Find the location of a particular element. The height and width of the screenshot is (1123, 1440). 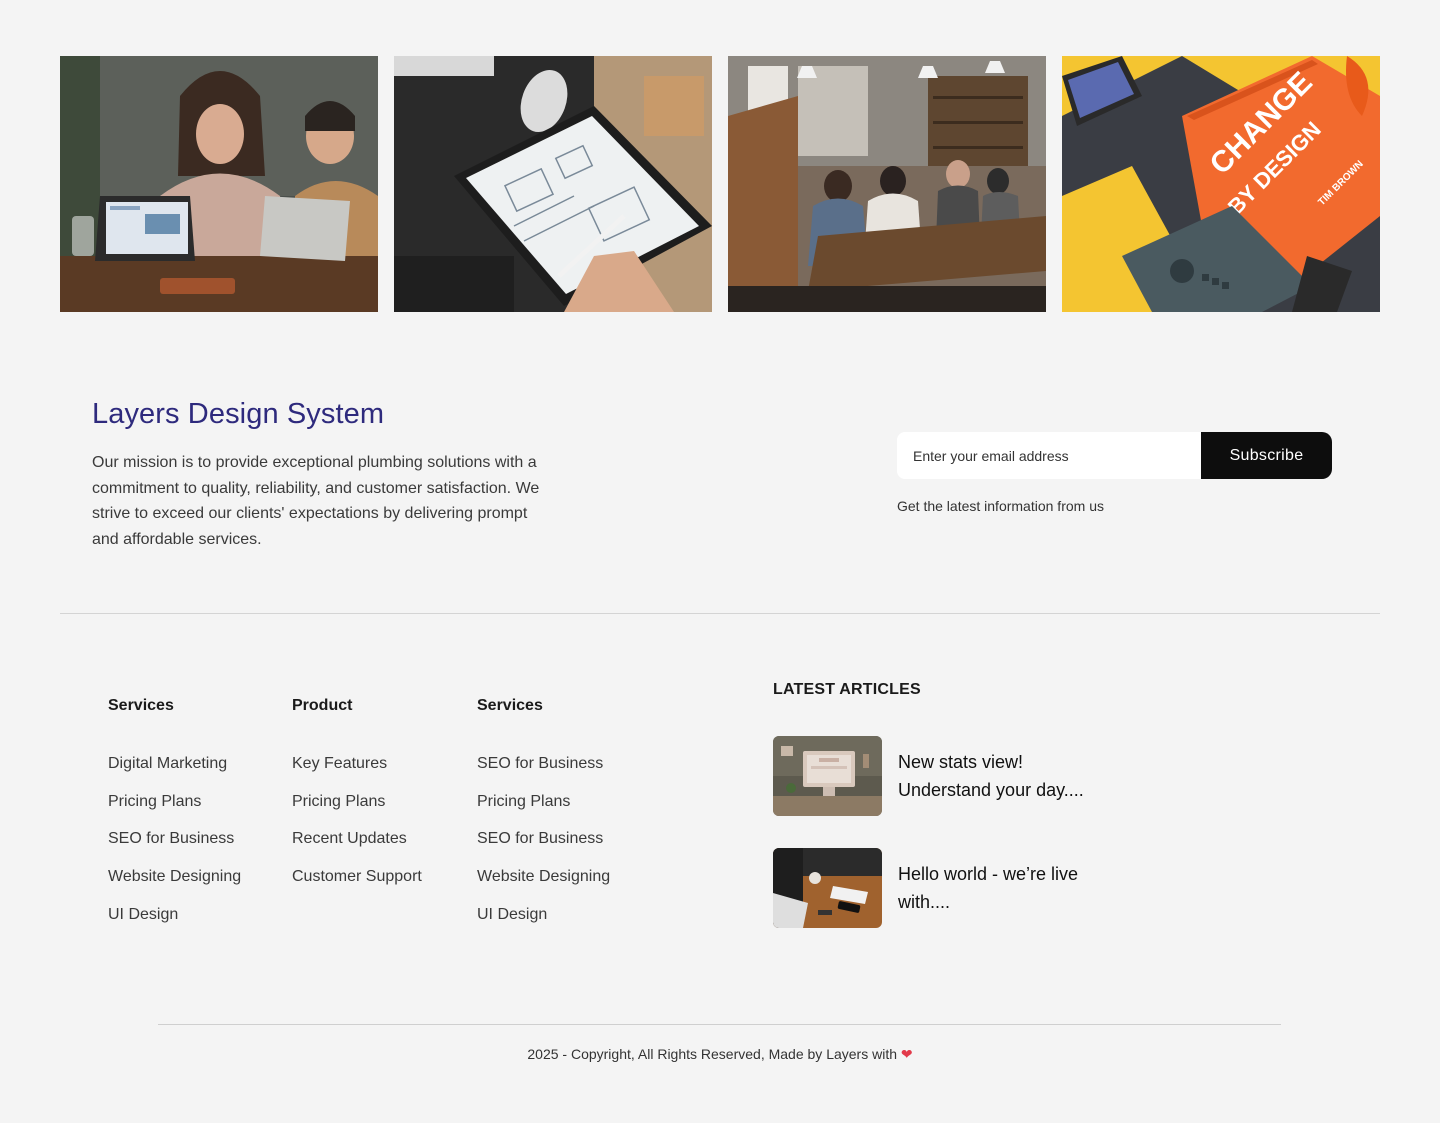

column-title: Product is located at coordinates (322, 705).